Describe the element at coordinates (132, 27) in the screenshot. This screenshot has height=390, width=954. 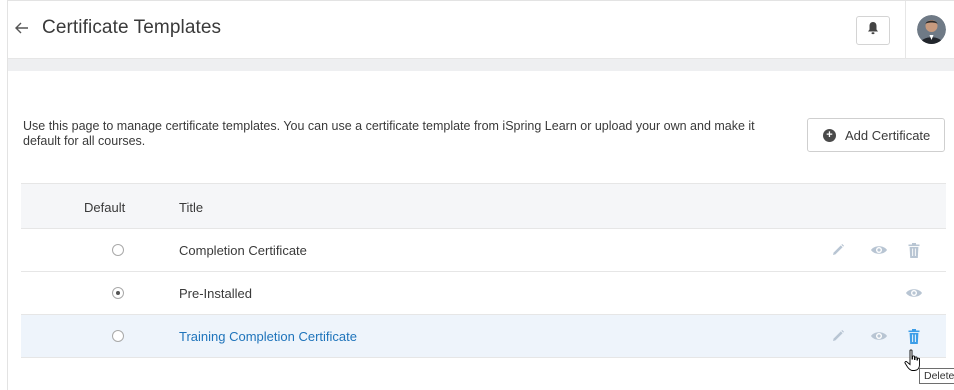
I see `page-title: Certificate Templates` at that location.